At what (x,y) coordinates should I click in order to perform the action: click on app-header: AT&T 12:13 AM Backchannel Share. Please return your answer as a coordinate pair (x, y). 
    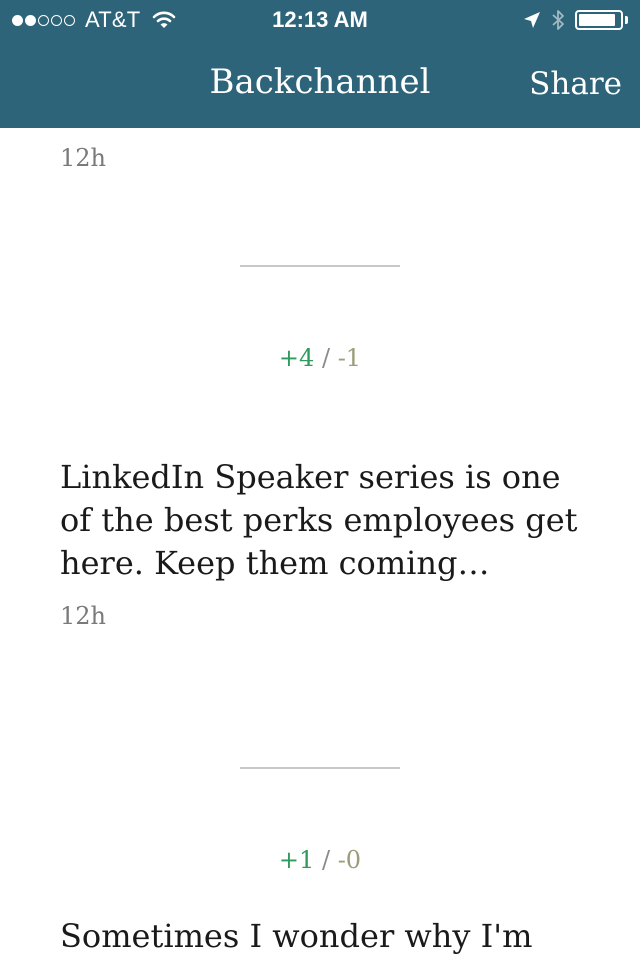
    Looking at the image, I should click on (320, 64).